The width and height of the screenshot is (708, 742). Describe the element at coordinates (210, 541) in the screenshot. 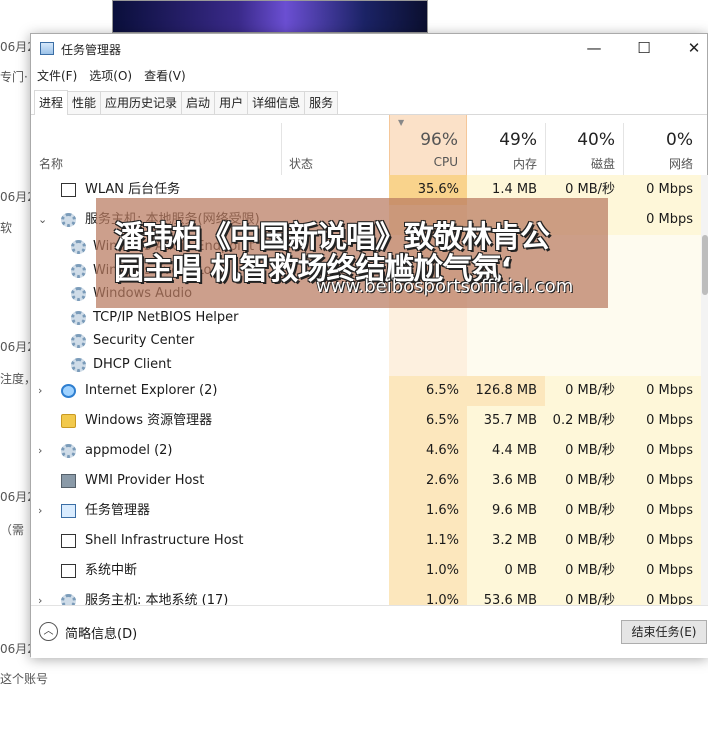

I see `process-name-cell: Shell Infrastructure Host` at that location.